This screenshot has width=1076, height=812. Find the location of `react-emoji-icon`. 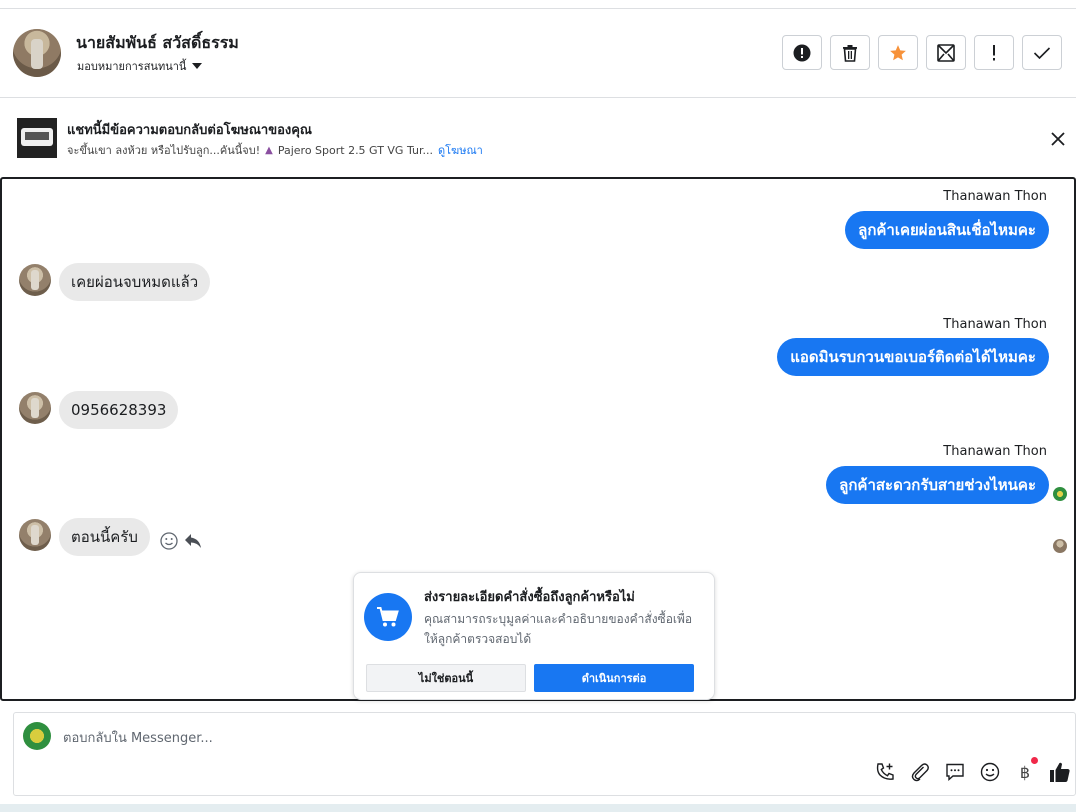

react-emoji-icon is located at coordinates (169, 541).